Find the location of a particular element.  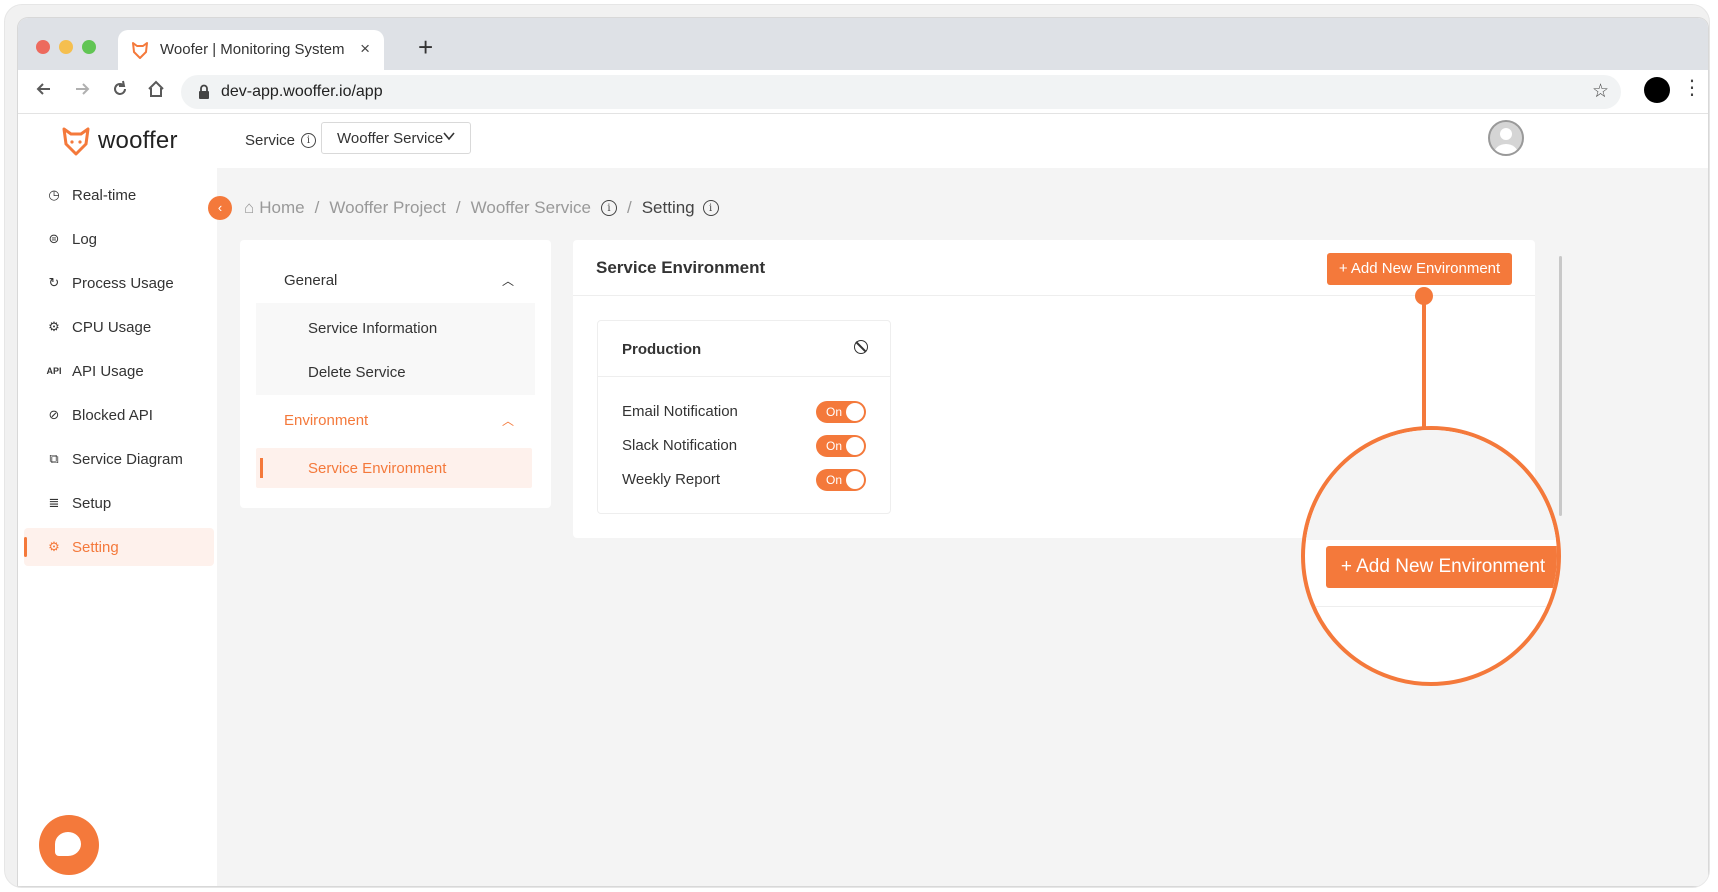

setting-row-weekly-report: Weekly Report On is located at coordinates (747, 480).